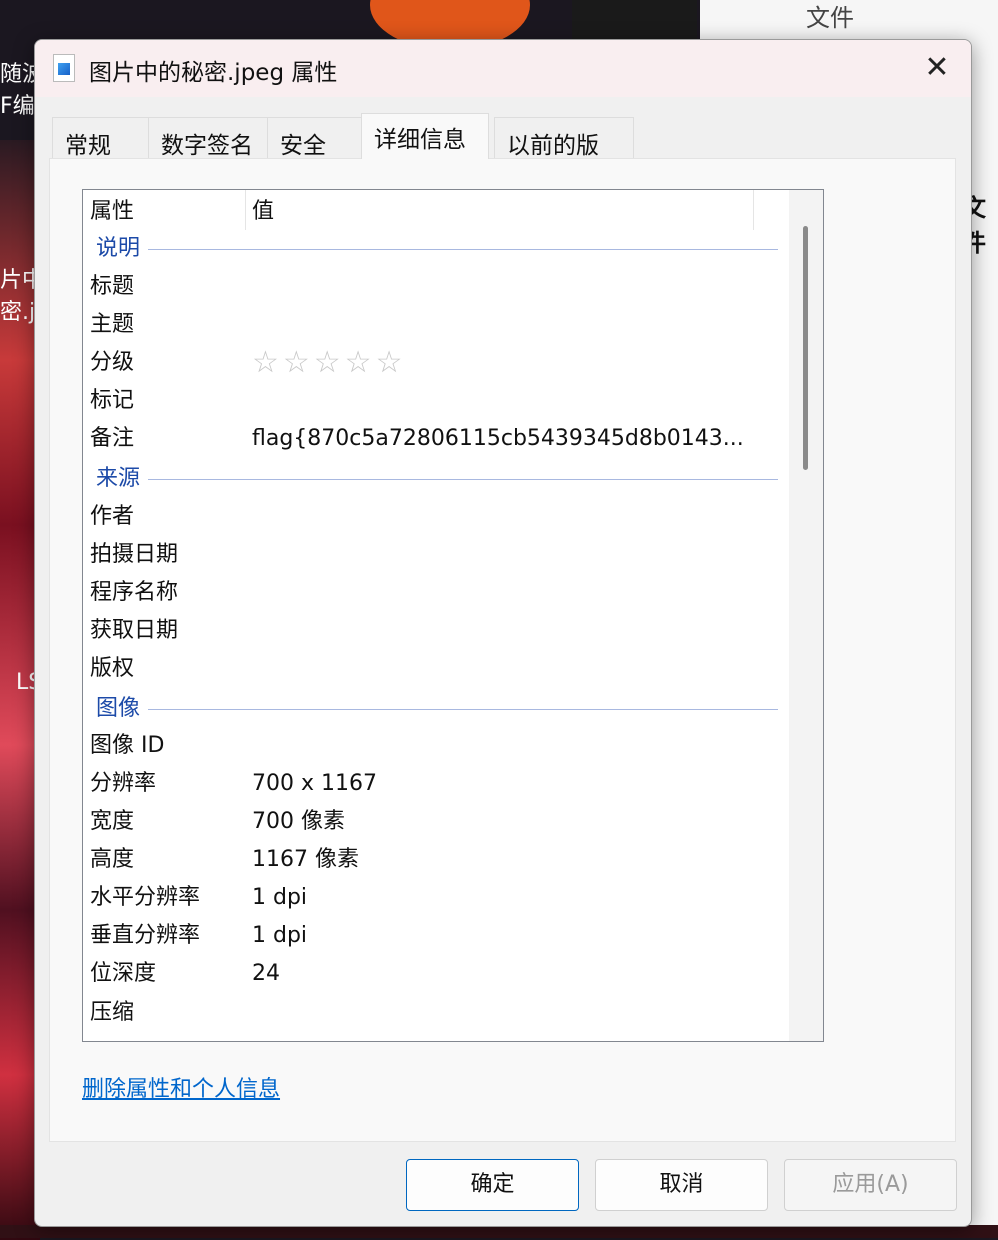 This screenshot has width=998, height=1240. Describe the element at coordinates (181, 1087) in the screenshot. I see `remove-properties-link: 删除属性和个人信息` at that location.